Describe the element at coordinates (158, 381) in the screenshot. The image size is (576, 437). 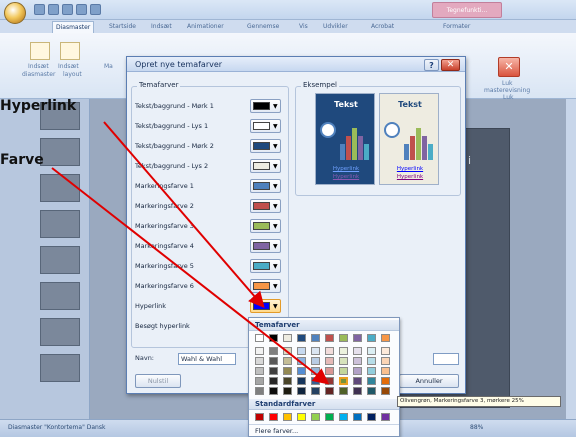
I see `reset-button: Nulstil` at that location.